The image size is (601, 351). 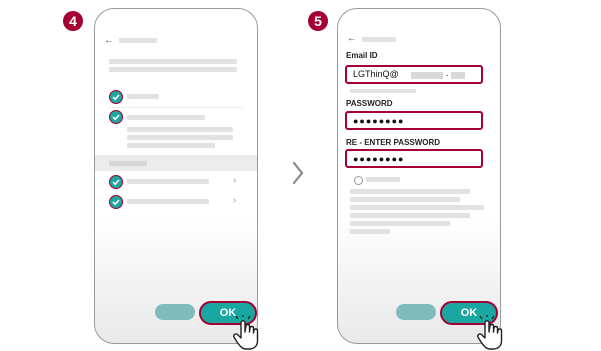 What do you see at coordinates (379, 121) in the screenshot?
I see `password-value: ●●●●●●●●` at bounding box center [379, 121].